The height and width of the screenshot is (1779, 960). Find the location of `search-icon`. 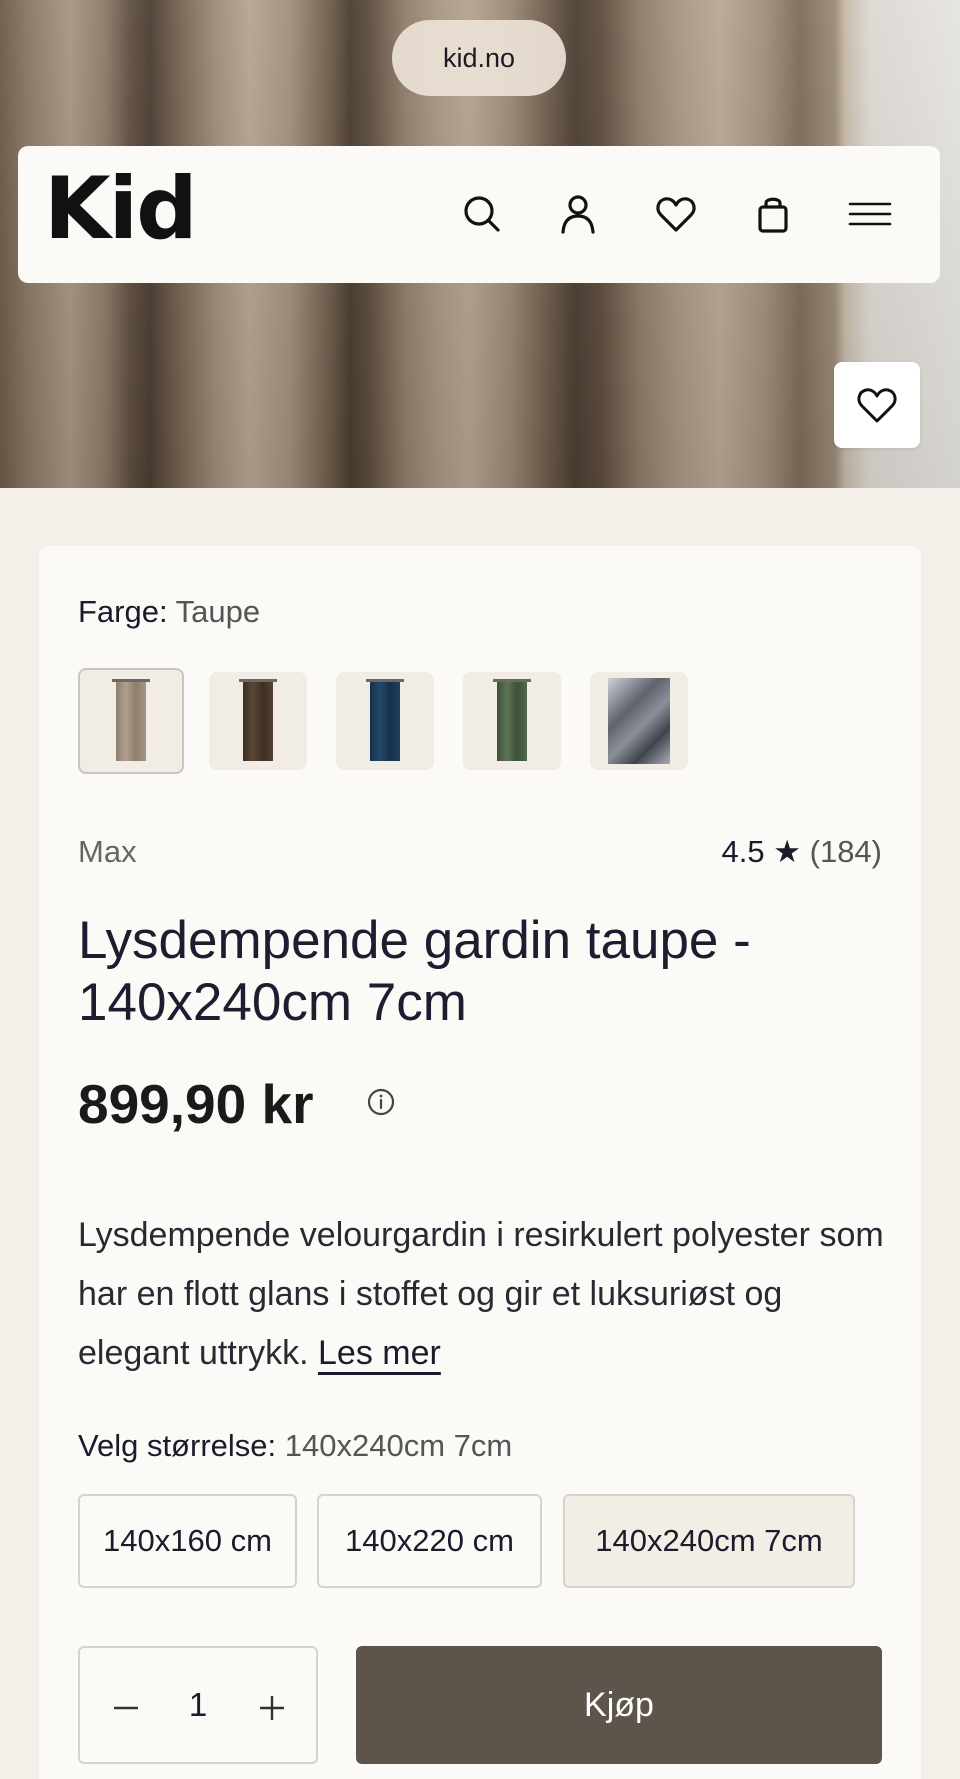

search-icon is located at coordinates (482, 214).